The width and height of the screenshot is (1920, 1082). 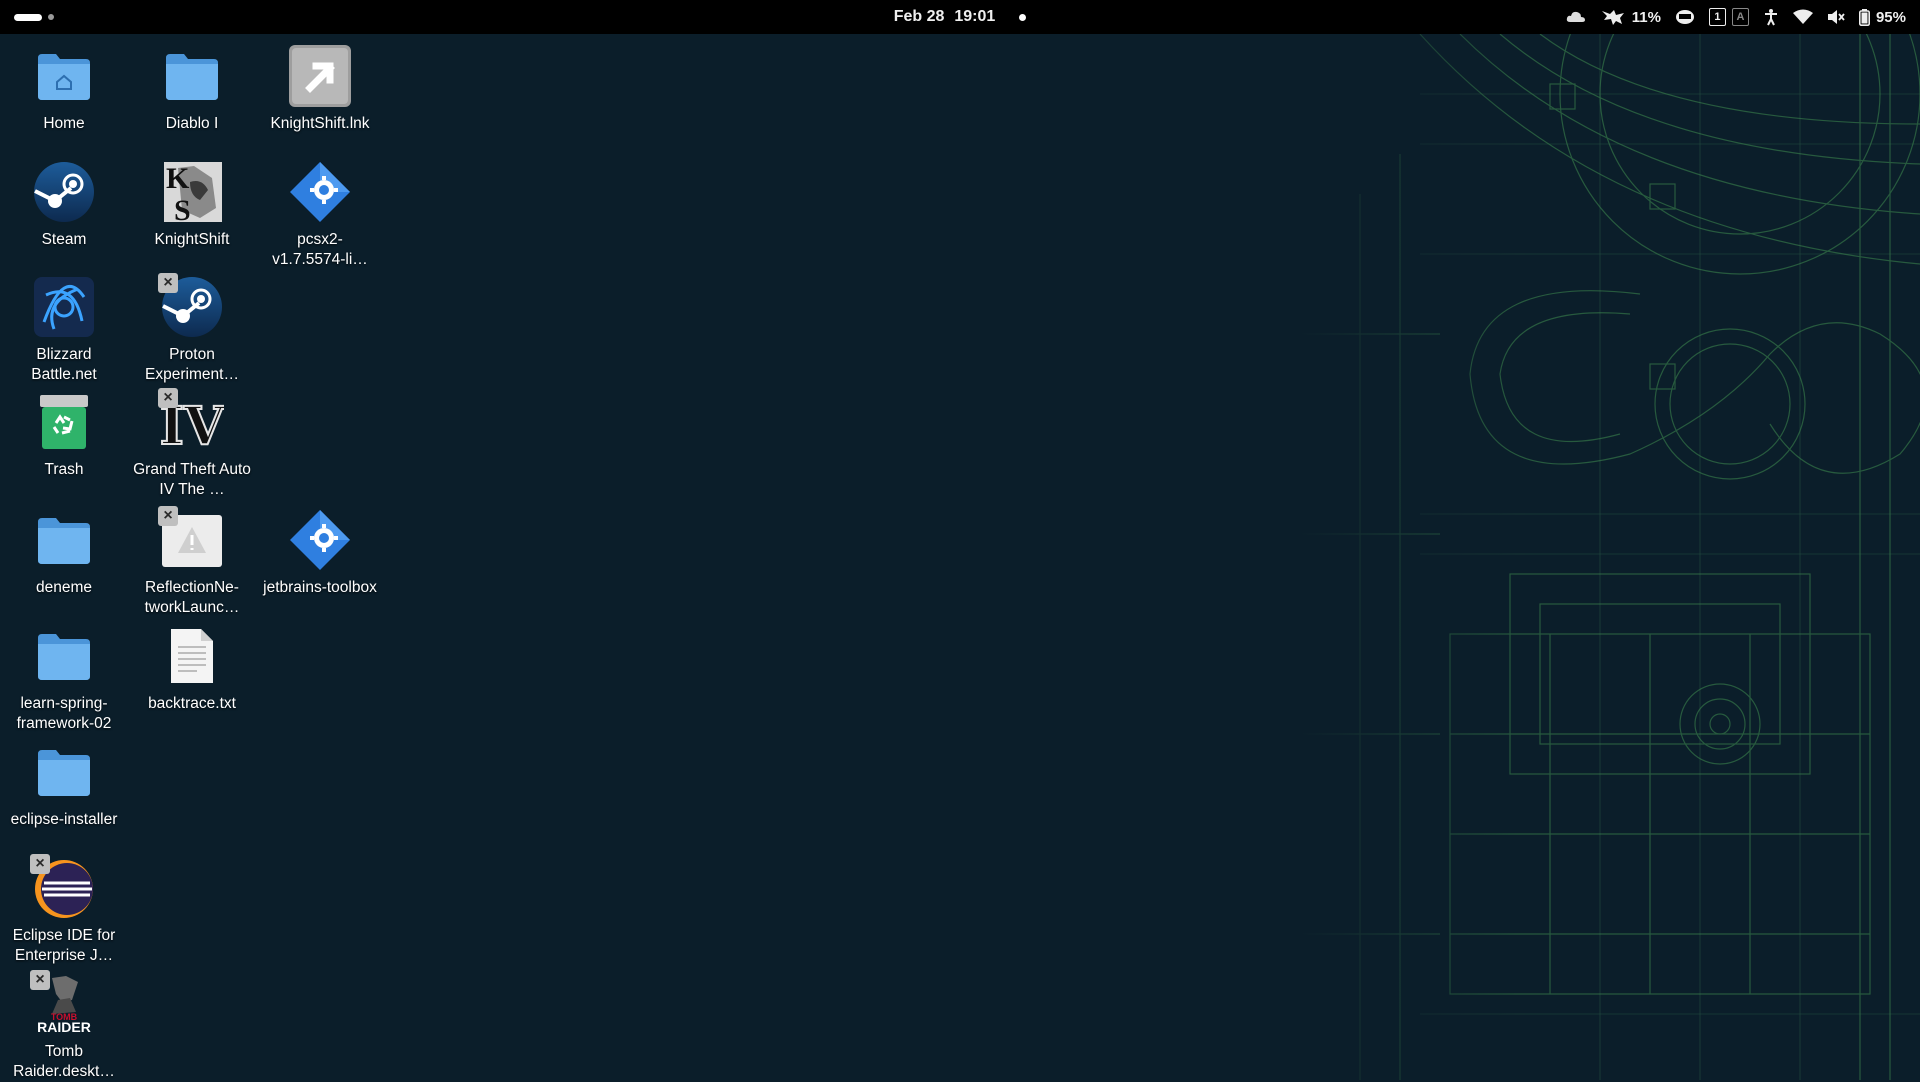 What do you see at coordinates (1646, 17) in the screenshot?
I see `cpu-percent-label: 11%` at bounding box center [1646, 17].